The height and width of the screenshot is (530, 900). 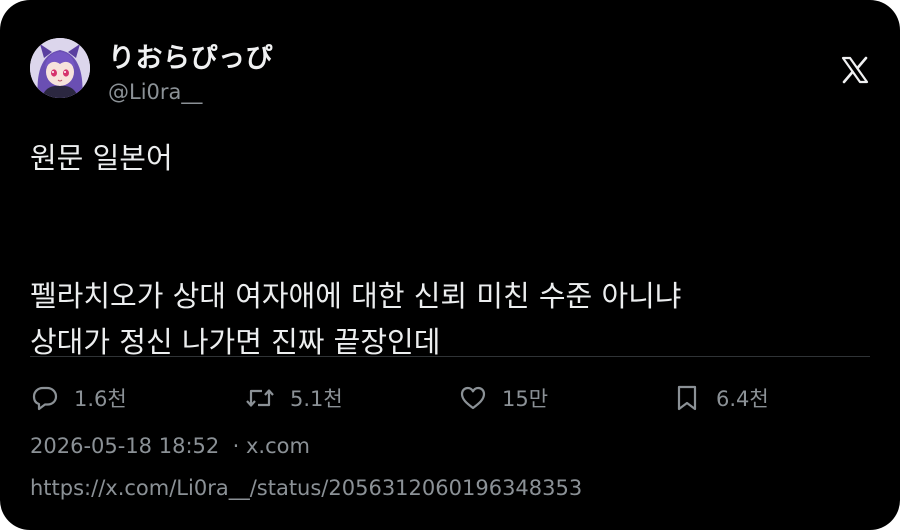 I want to click on tweet-meta: 2026-05-18 18:52 · x.com, so click(x=170, y=446).